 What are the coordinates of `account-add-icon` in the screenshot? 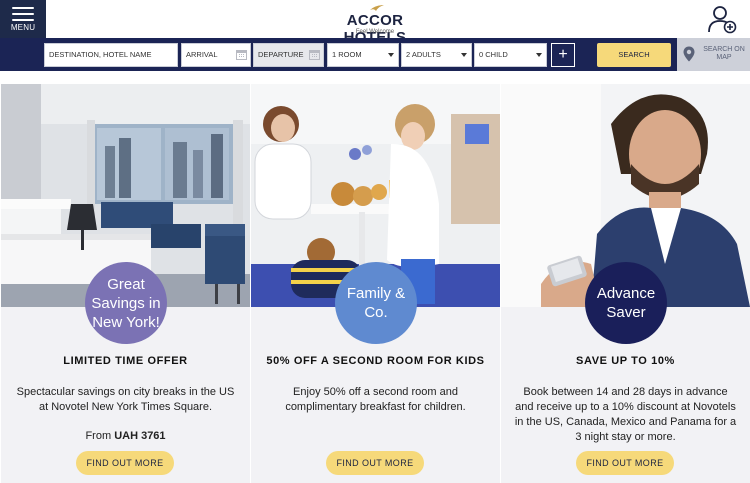 It's located at (722, 19).